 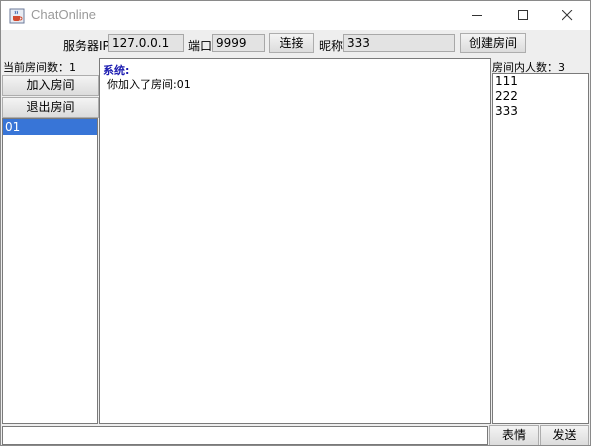 I want to click on title-bar: ChatOnline, so click(x=295, y=15).